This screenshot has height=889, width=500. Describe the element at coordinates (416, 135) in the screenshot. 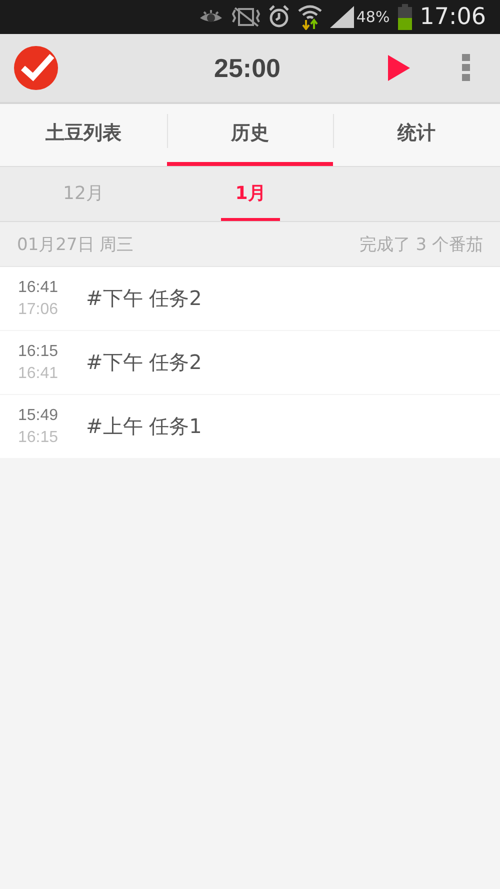

I see `tab: 统计` at that location.